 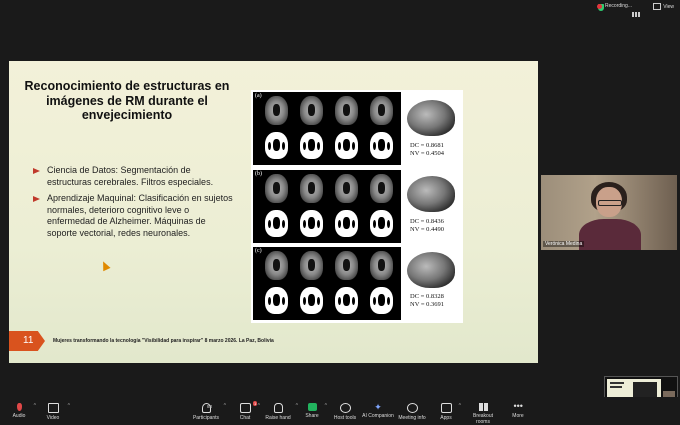 What do you see at coordinates (610, 234) in the screenshot?
I see `participant-body` at bounding box center [610, 234].